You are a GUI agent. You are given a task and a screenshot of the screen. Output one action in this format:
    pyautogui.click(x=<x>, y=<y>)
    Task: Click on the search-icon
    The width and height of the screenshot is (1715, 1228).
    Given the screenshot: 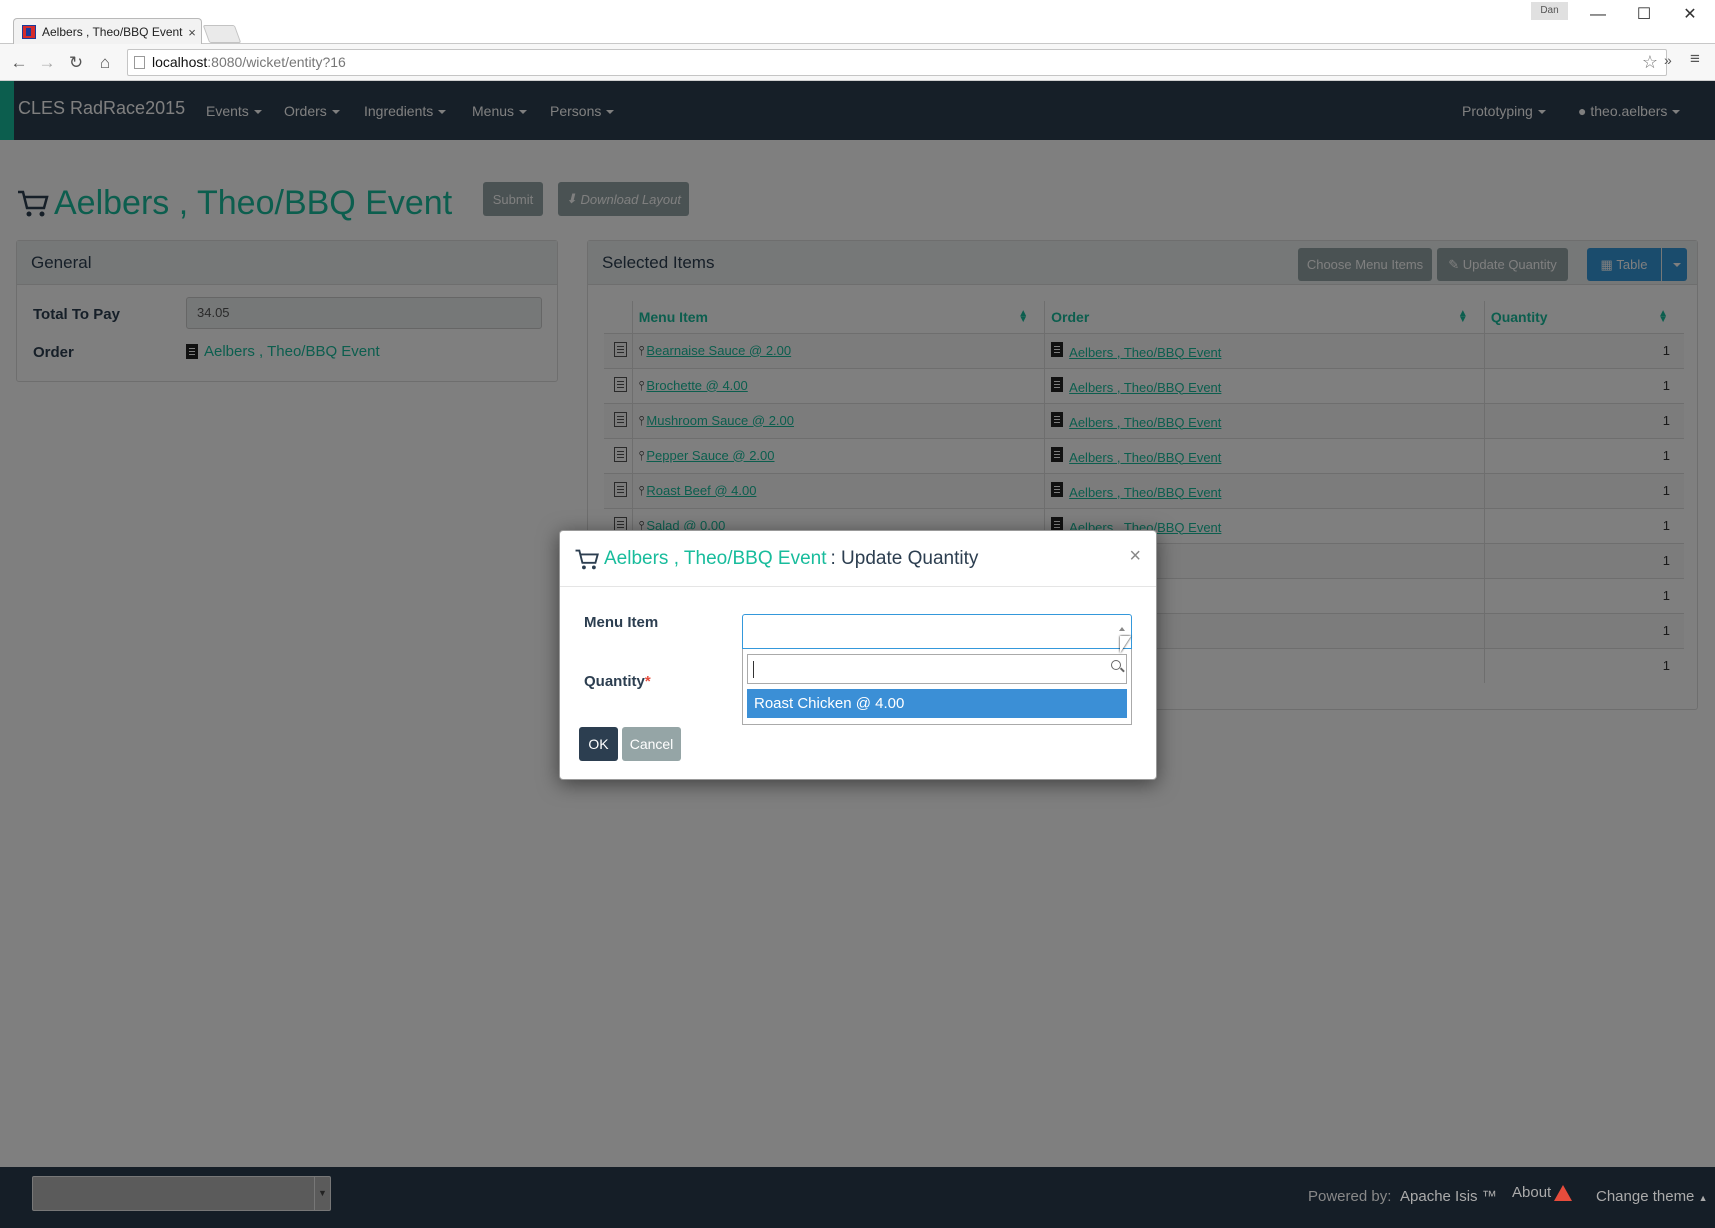 What is the action you would take?
    pyautogui.click(x=1116, y=665)
    